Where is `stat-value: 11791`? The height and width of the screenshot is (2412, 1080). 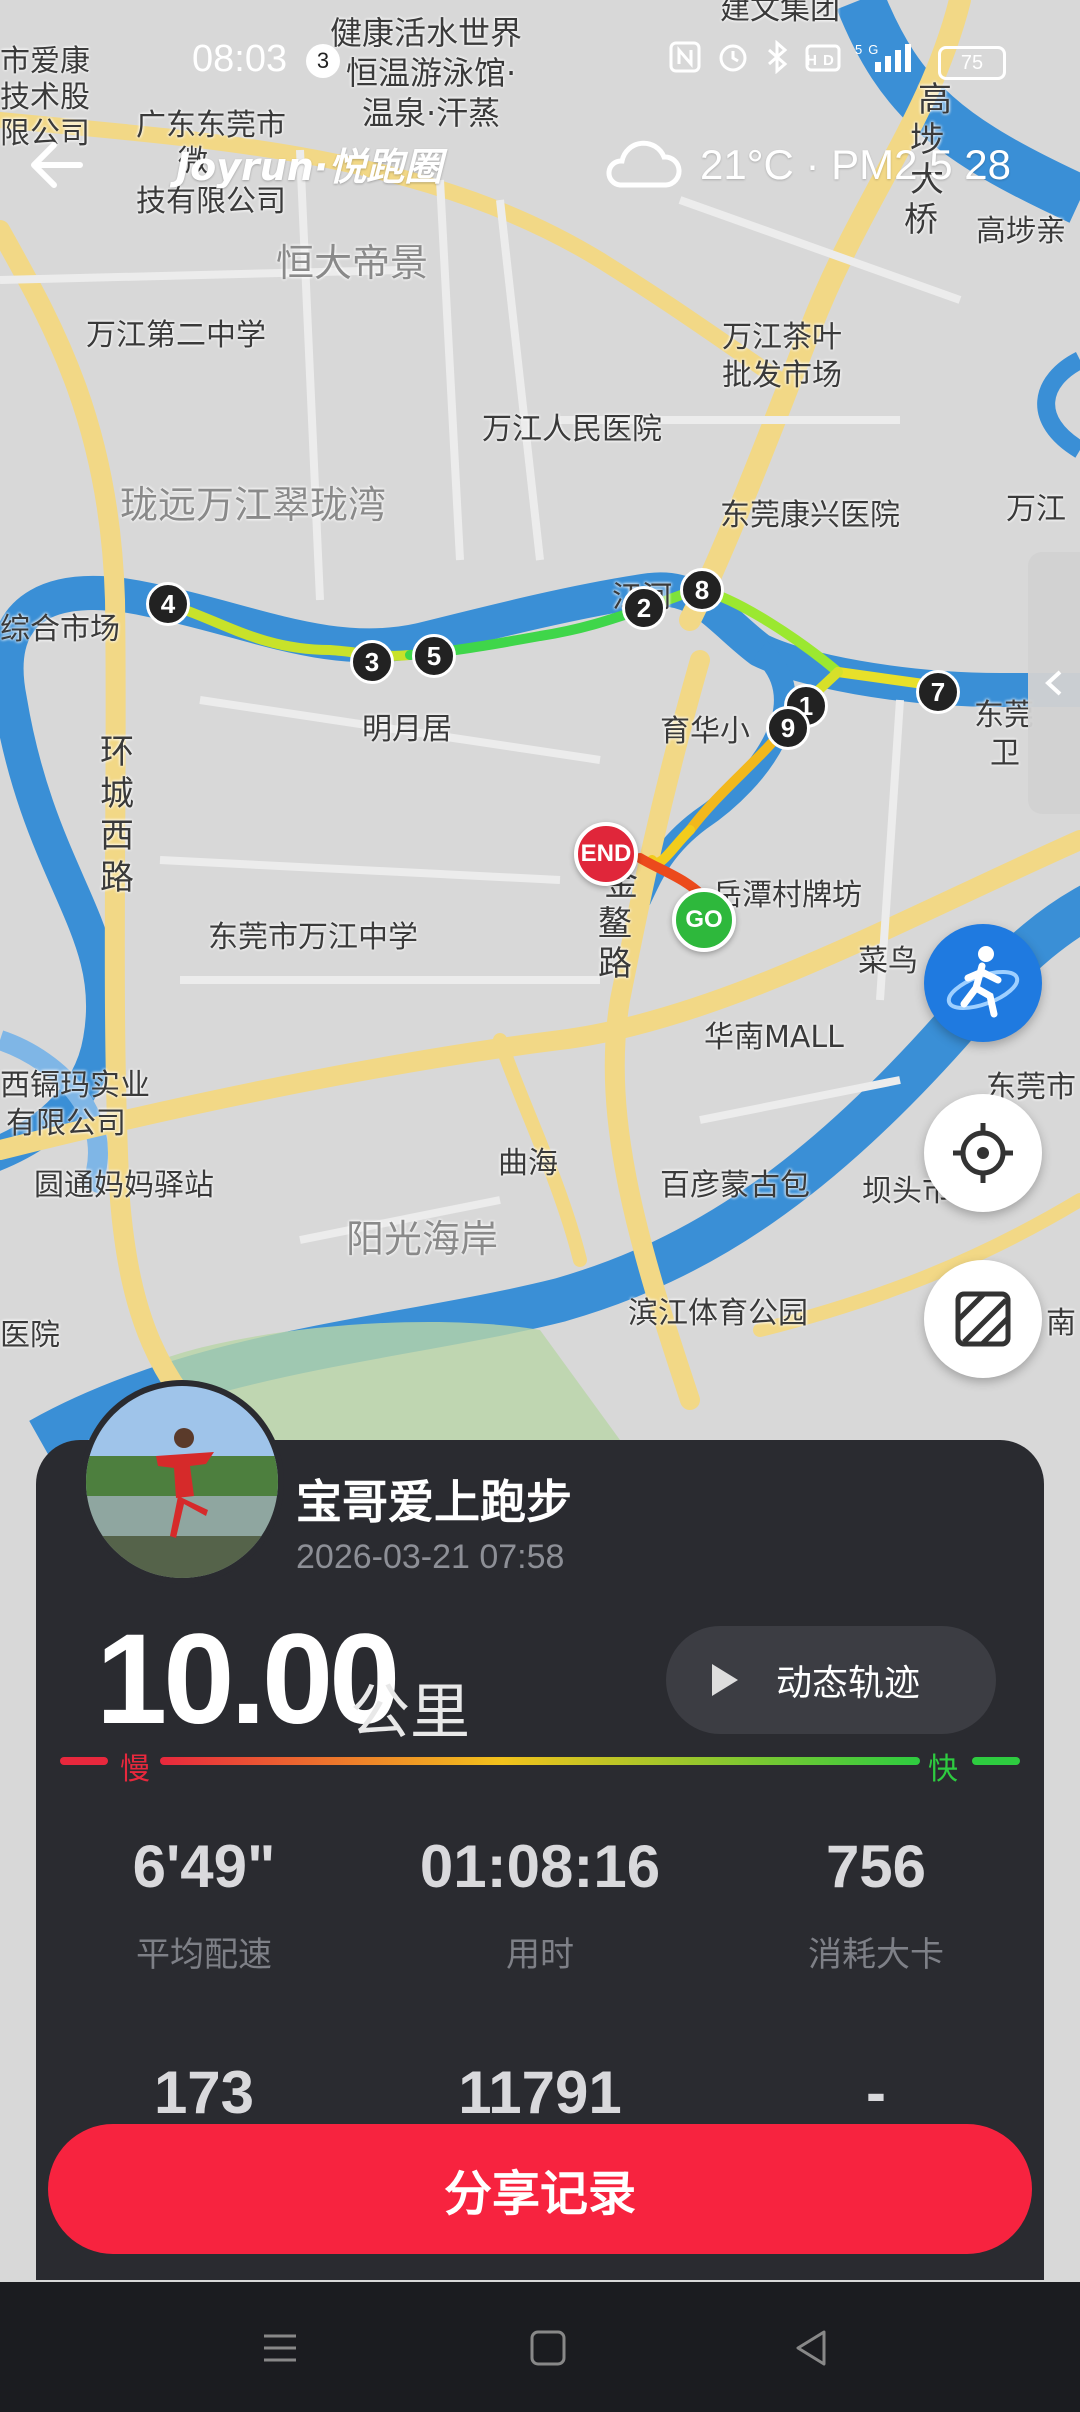
stat-value: 11791 is located at coordinates (540, 2092).